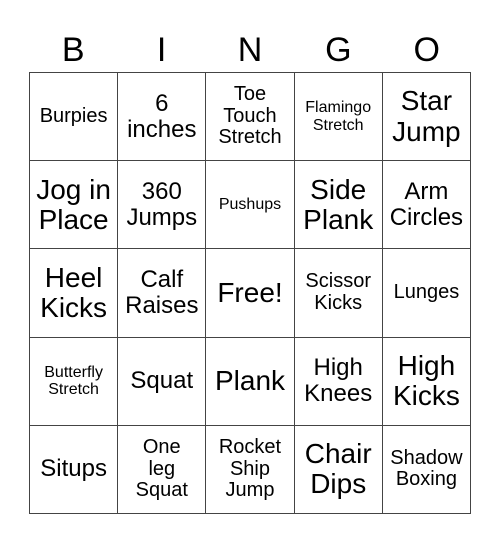 This screenshot has height=544, width=500. What do you see at coordinates (161, 447) in the screenshot?
I see `cell-label-line: One` at bounding box center [161, 447].